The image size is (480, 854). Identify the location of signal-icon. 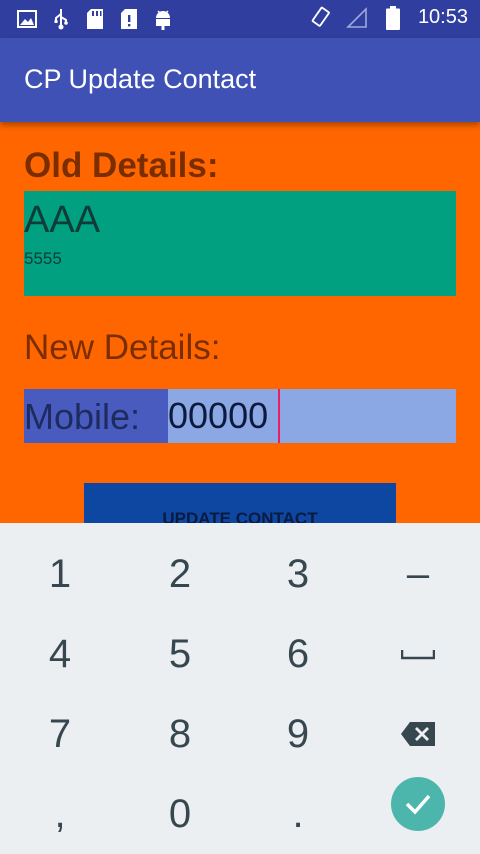
(357, 17).